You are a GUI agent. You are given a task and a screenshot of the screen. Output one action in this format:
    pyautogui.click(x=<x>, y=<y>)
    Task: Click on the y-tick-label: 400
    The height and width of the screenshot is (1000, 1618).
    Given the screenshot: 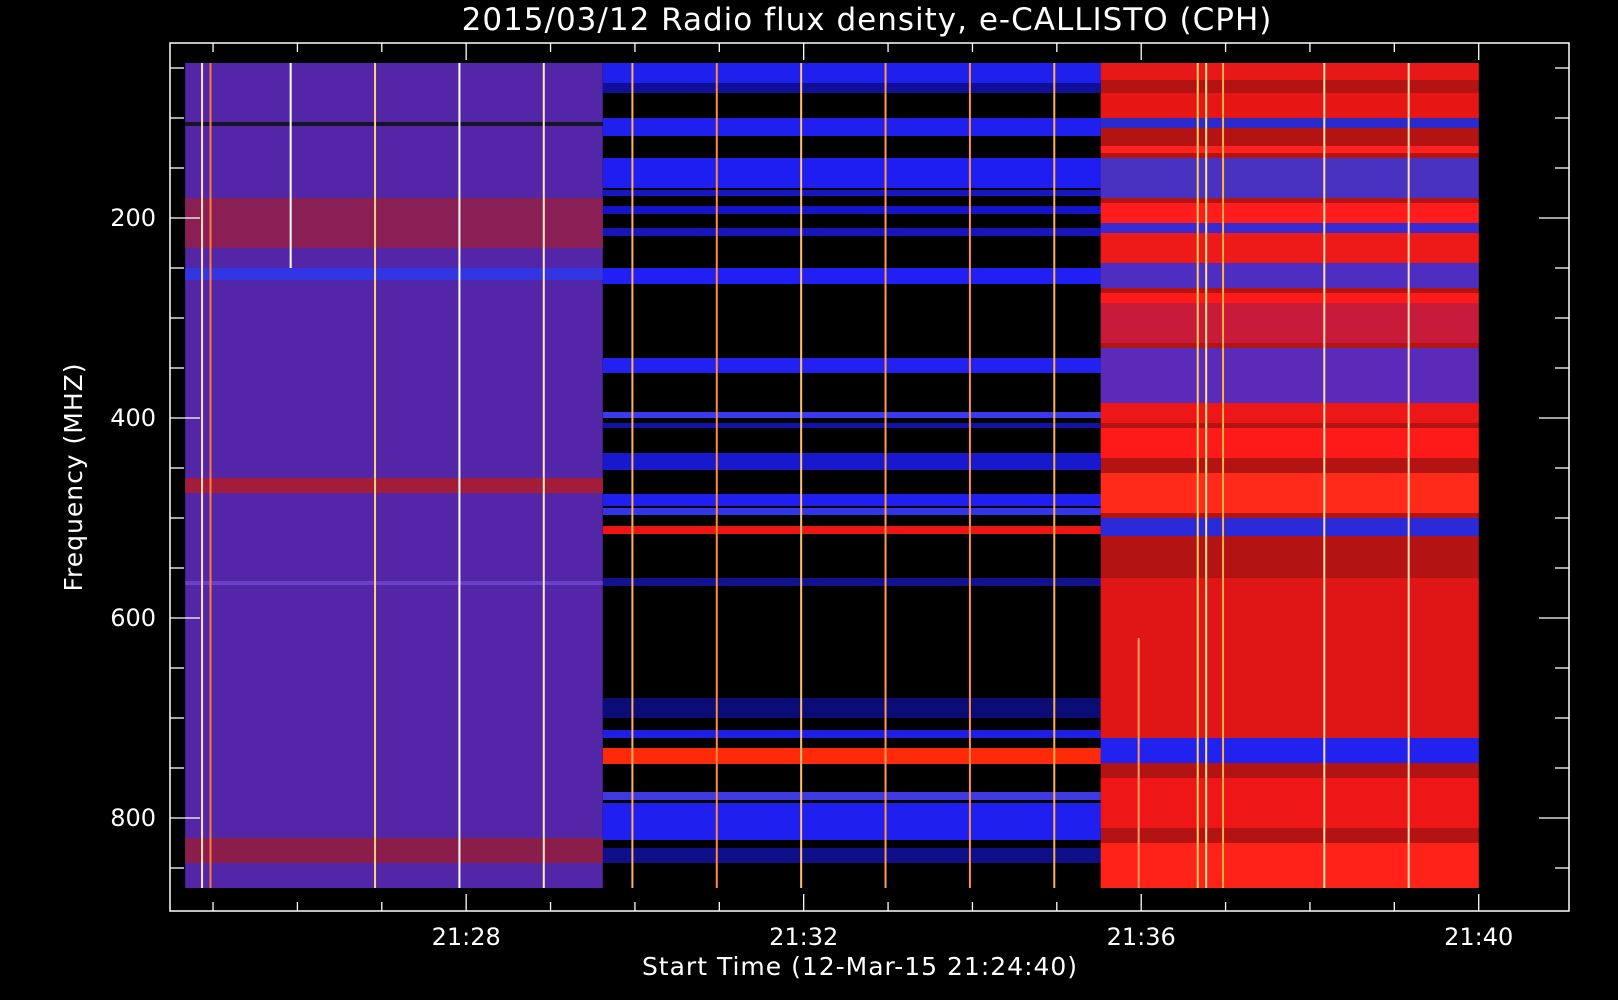 What is the action you would take?
    pyautogui.click(x=133, y=418)
    